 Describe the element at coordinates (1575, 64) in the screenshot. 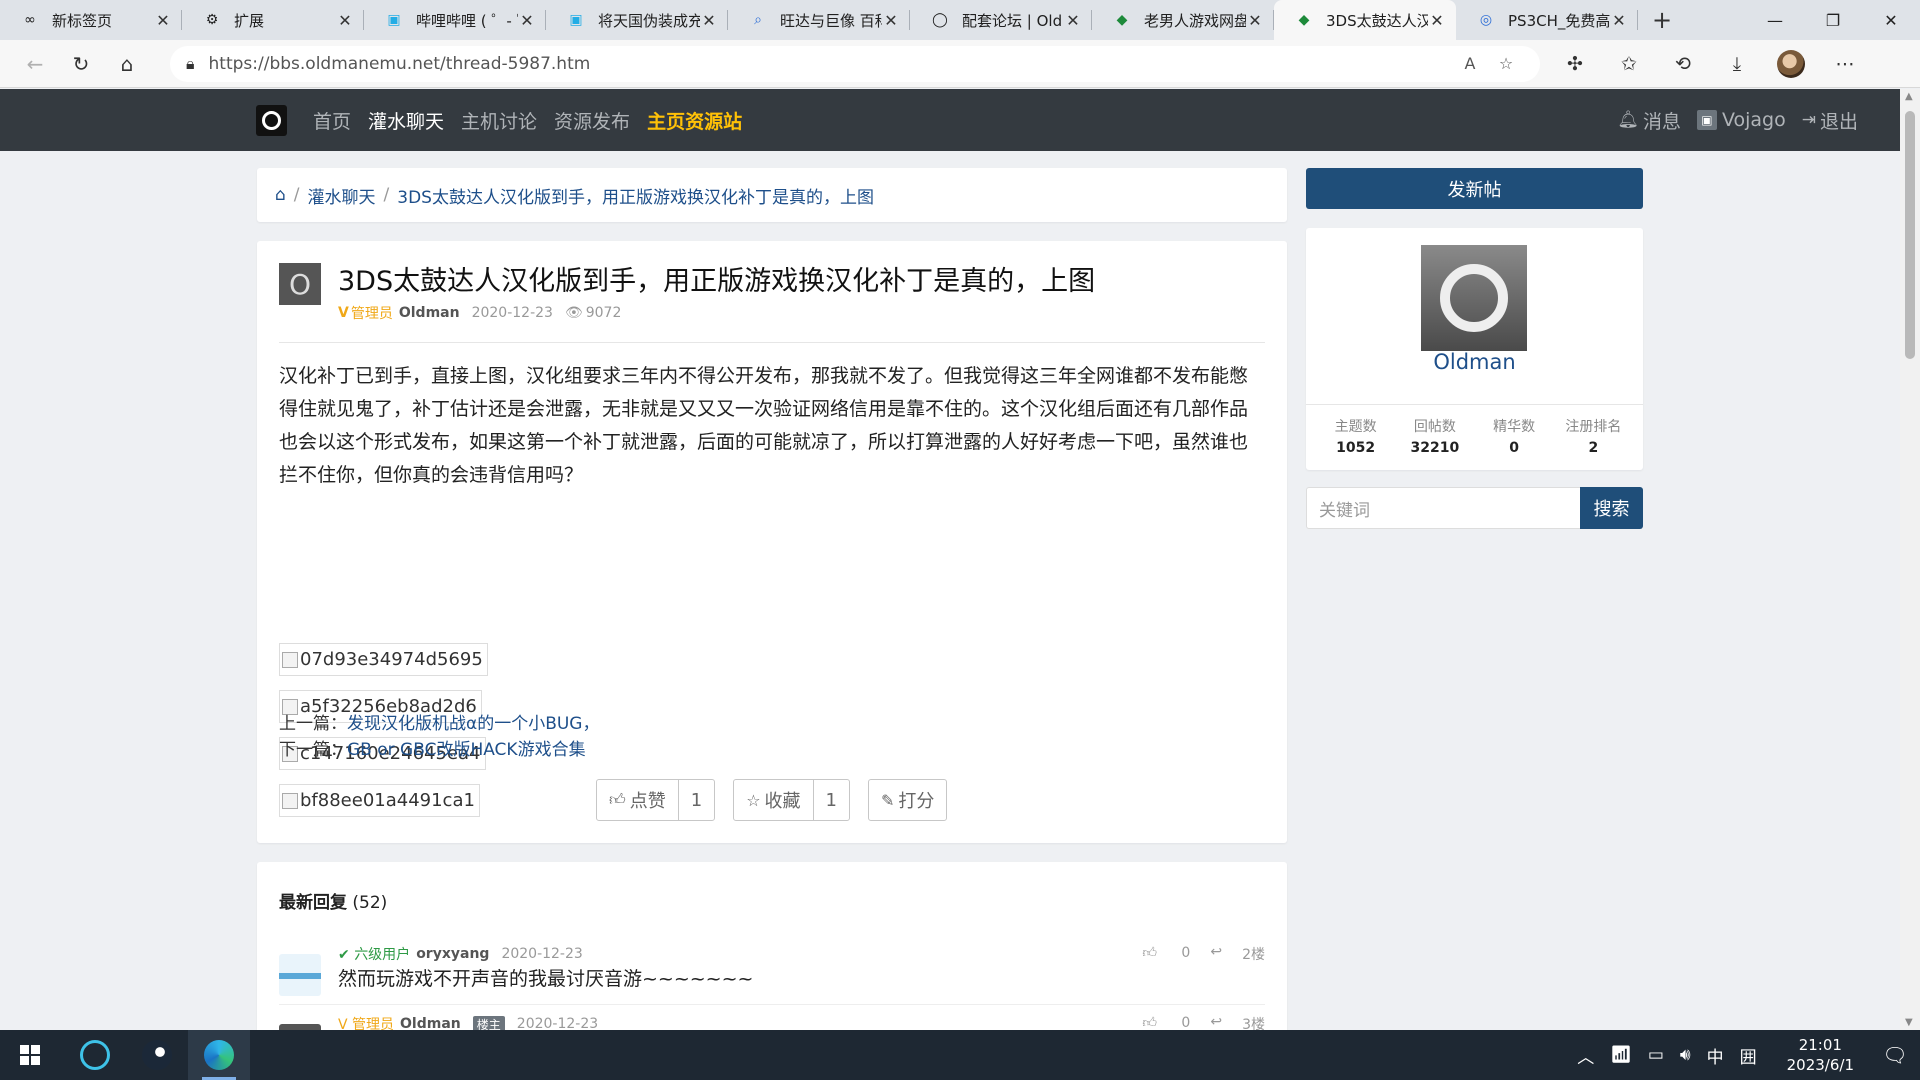

I see `extensions-icon: ✣` at that location.